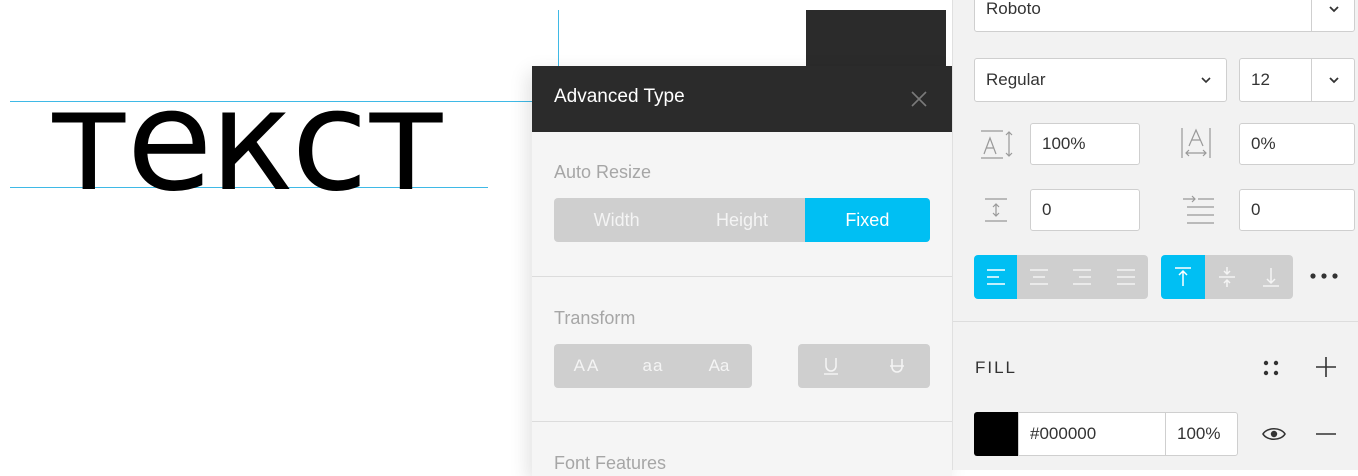 This screenshot has height=476, width=1358. Describe the element at coordinates (1047, 209) in the screenshot. I see `paragraph-spacing-value: 0` at that location.